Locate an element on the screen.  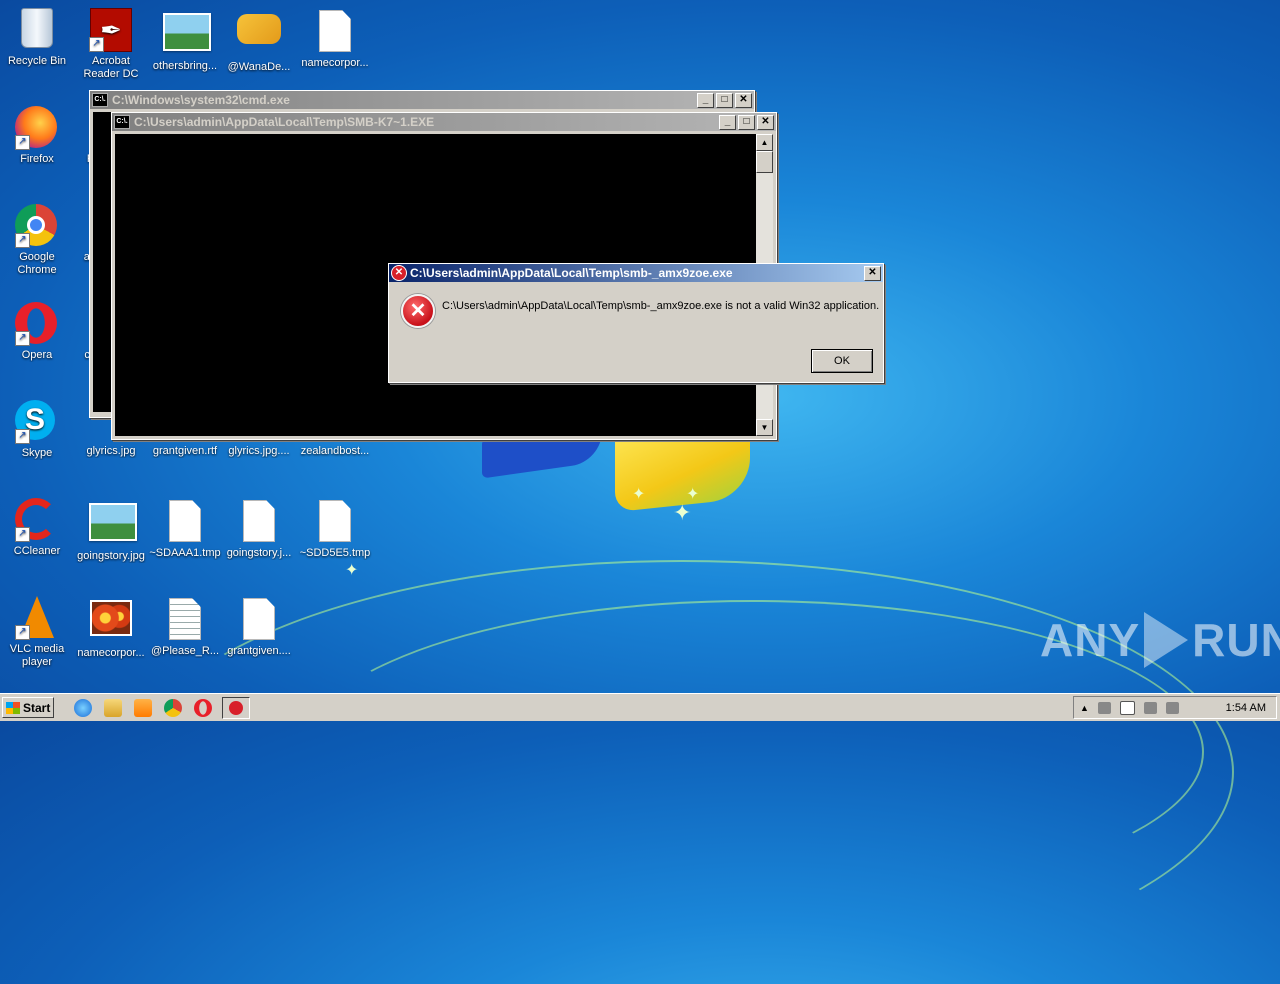
watermark-left: ANY is located at coordinates (1090, 640).